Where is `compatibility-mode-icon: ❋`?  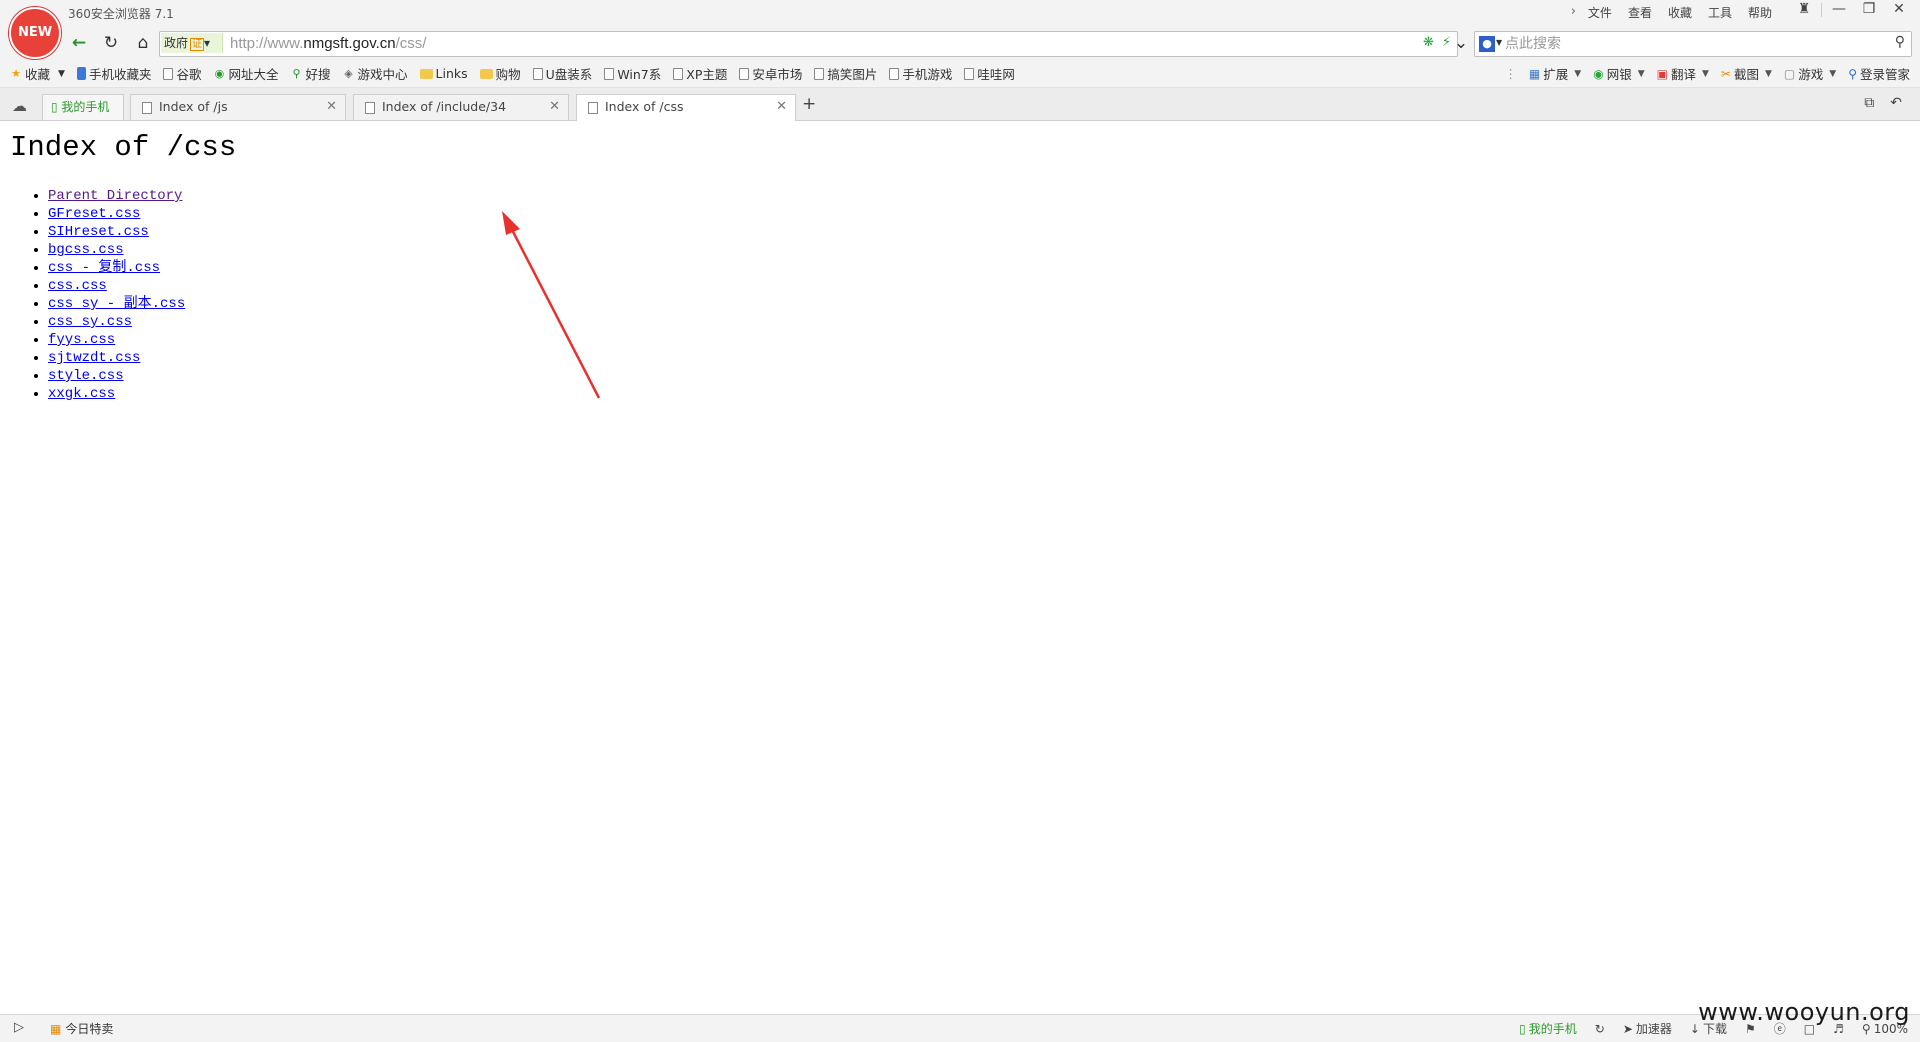
compatibility-mode-icon: ❋ is located at coordinates (1428, 42).